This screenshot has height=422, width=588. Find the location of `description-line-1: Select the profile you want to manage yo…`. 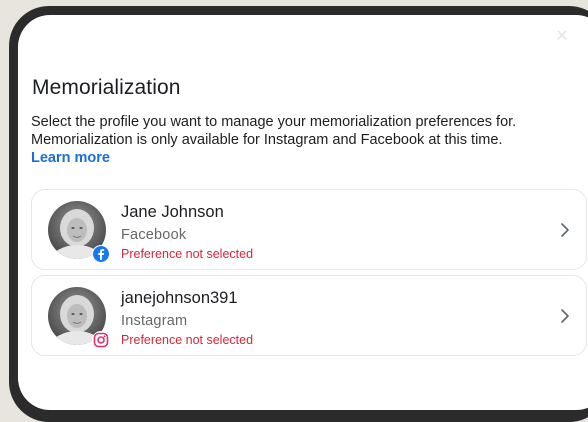

description-line-1: Select the profile you want to manage yo… is located at coordinates (274, 122).